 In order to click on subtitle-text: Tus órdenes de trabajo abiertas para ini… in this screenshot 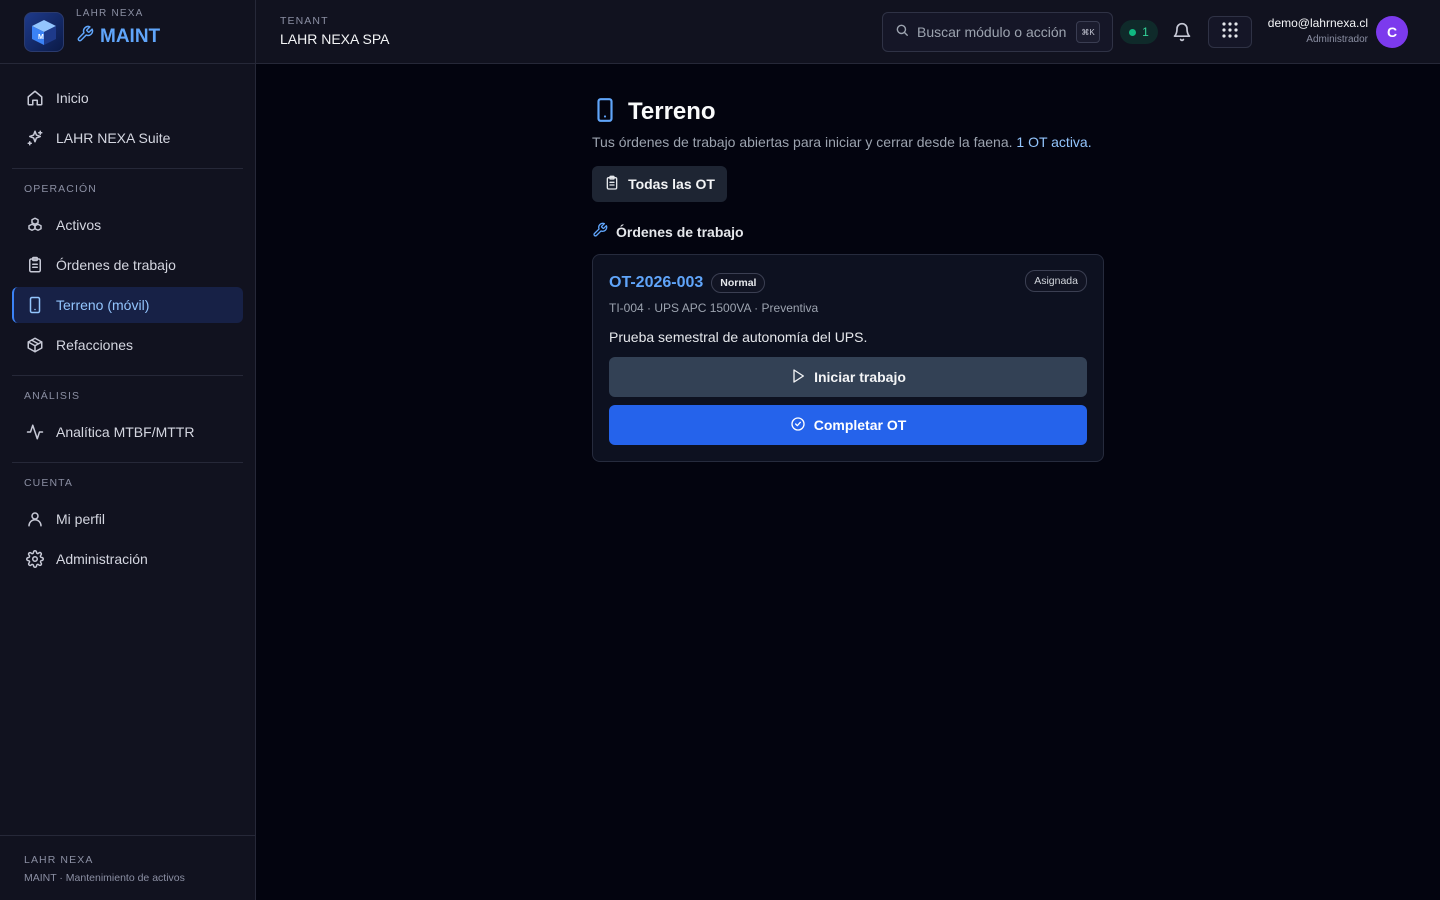, I will do `click(802, 142)`.